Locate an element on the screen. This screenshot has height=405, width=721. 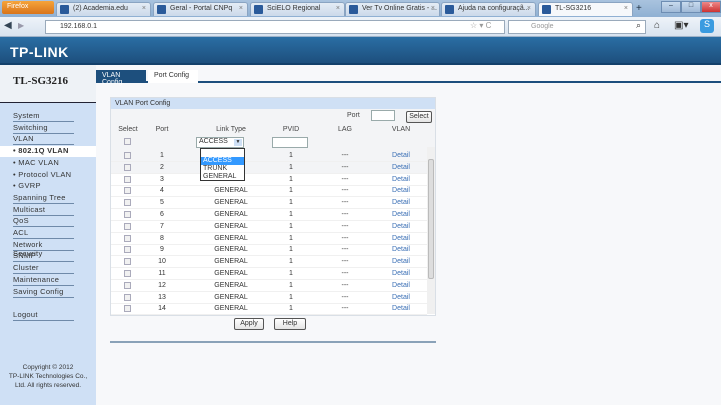
sidebar-item: Saving Config is located at coordinates (43, 292).